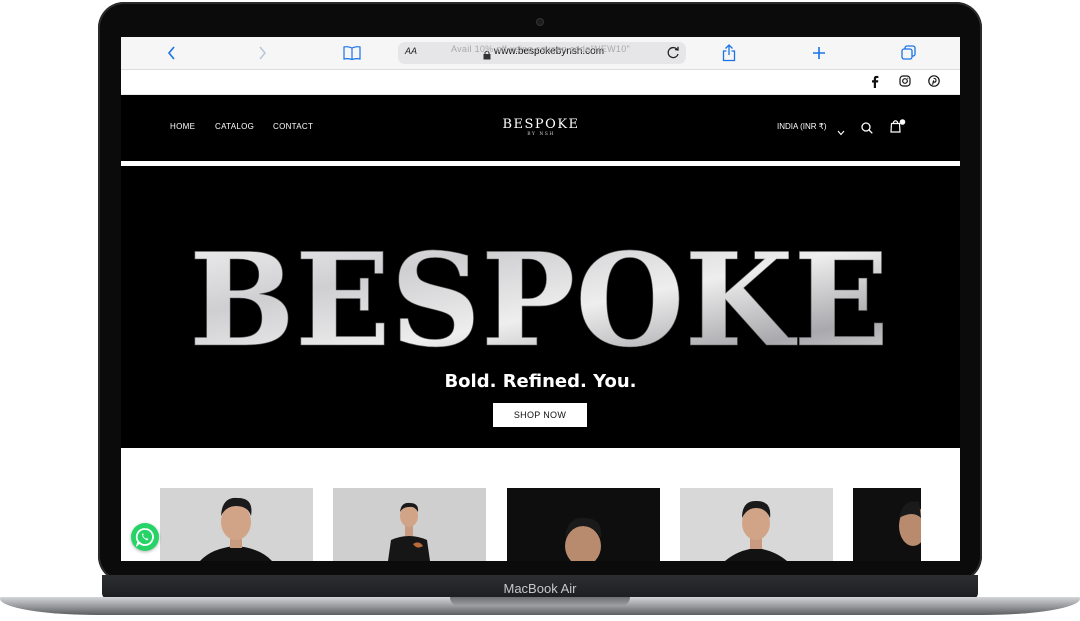  What do you see at coordinates (541, 124) in the screenshot?
I see `site-logo: BESPOKE` at bounding box center [541, 124].